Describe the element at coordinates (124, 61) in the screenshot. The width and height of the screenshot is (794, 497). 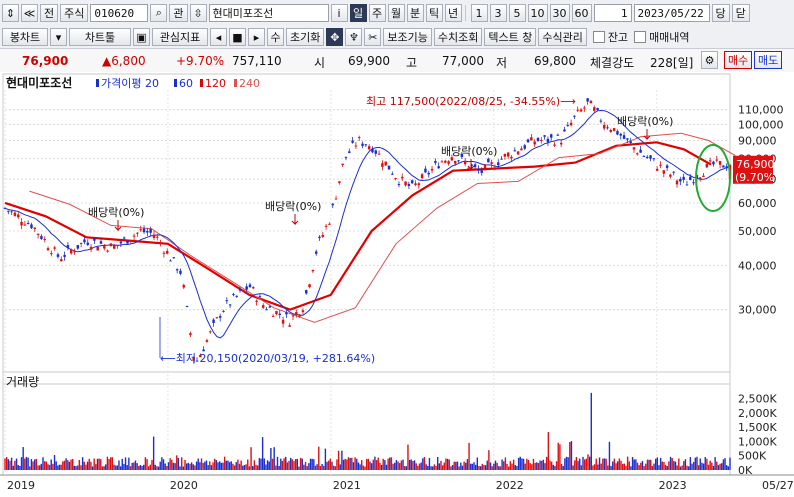
I see `price-change: ▲6,800` at that location.